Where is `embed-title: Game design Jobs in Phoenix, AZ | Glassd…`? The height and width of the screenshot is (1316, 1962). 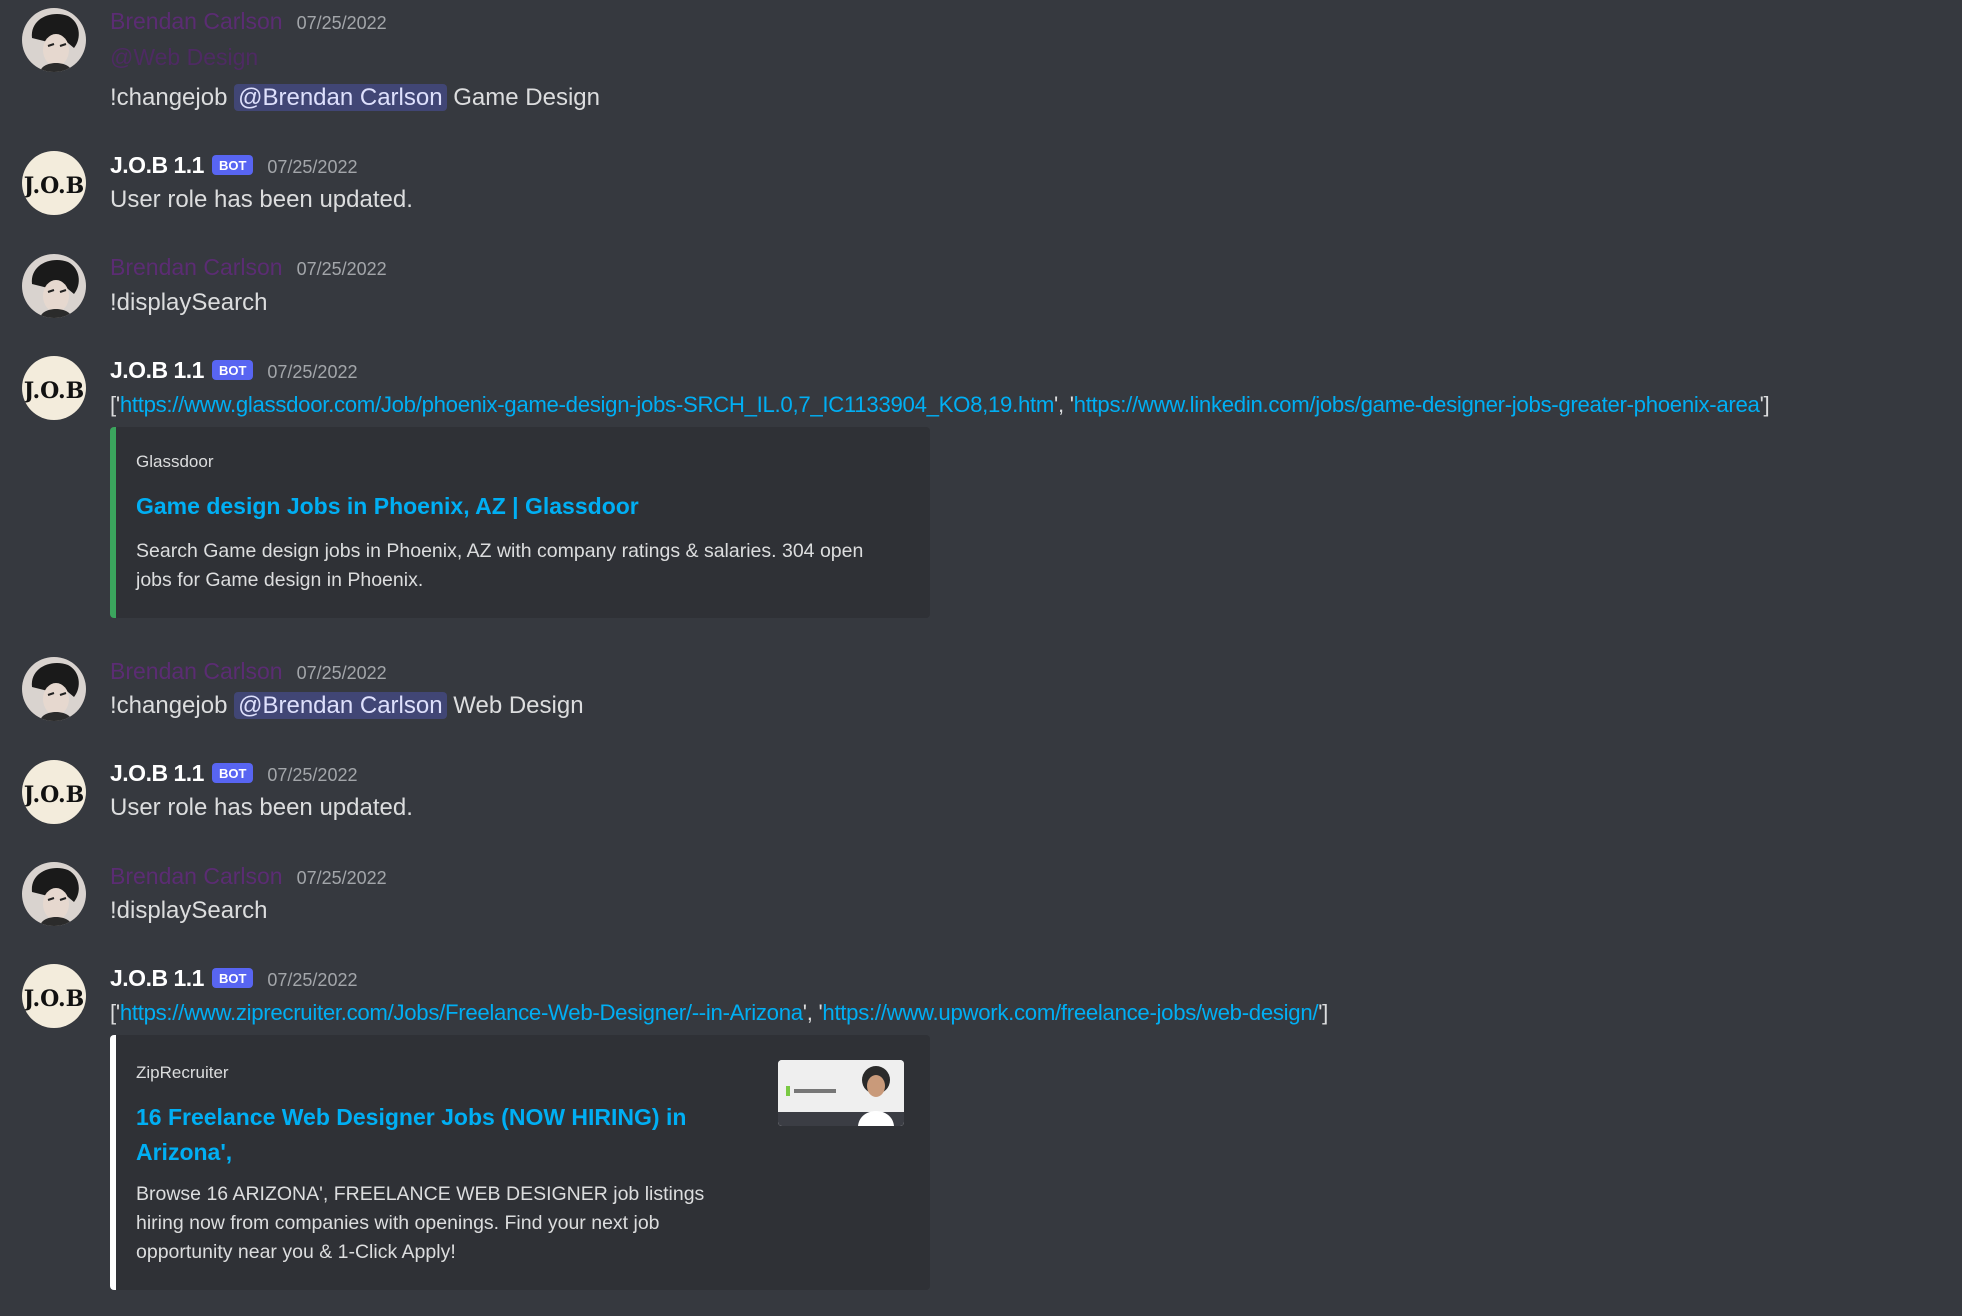 embed-title: Game design Jobs in Phoenix, AZ | Glassd… is located at coordinates (387, 506).